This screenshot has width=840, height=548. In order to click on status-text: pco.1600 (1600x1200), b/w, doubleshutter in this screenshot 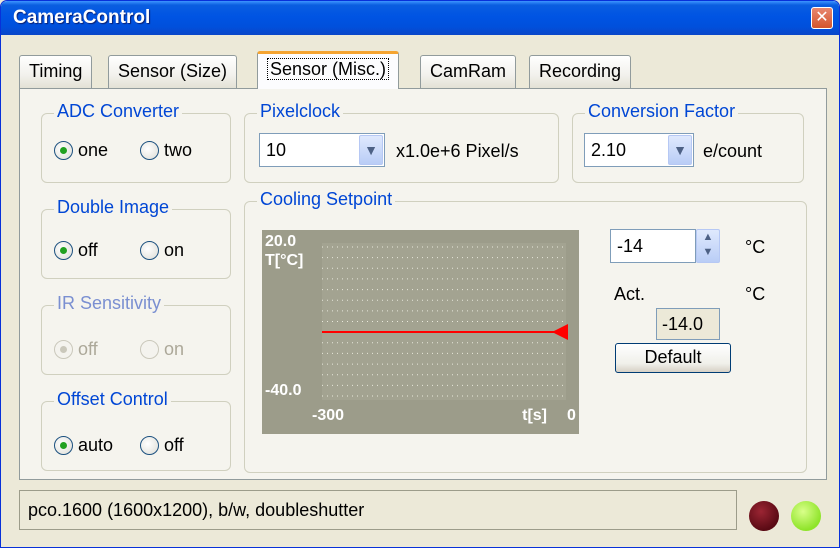, I will do `click(196, 510)`.